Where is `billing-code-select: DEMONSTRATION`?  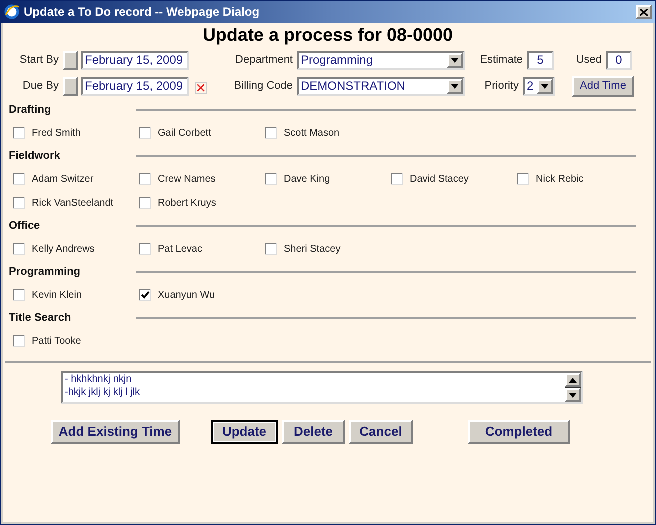 billing-code-select: DEMONSTRATION is located at coordinates (381, 86).